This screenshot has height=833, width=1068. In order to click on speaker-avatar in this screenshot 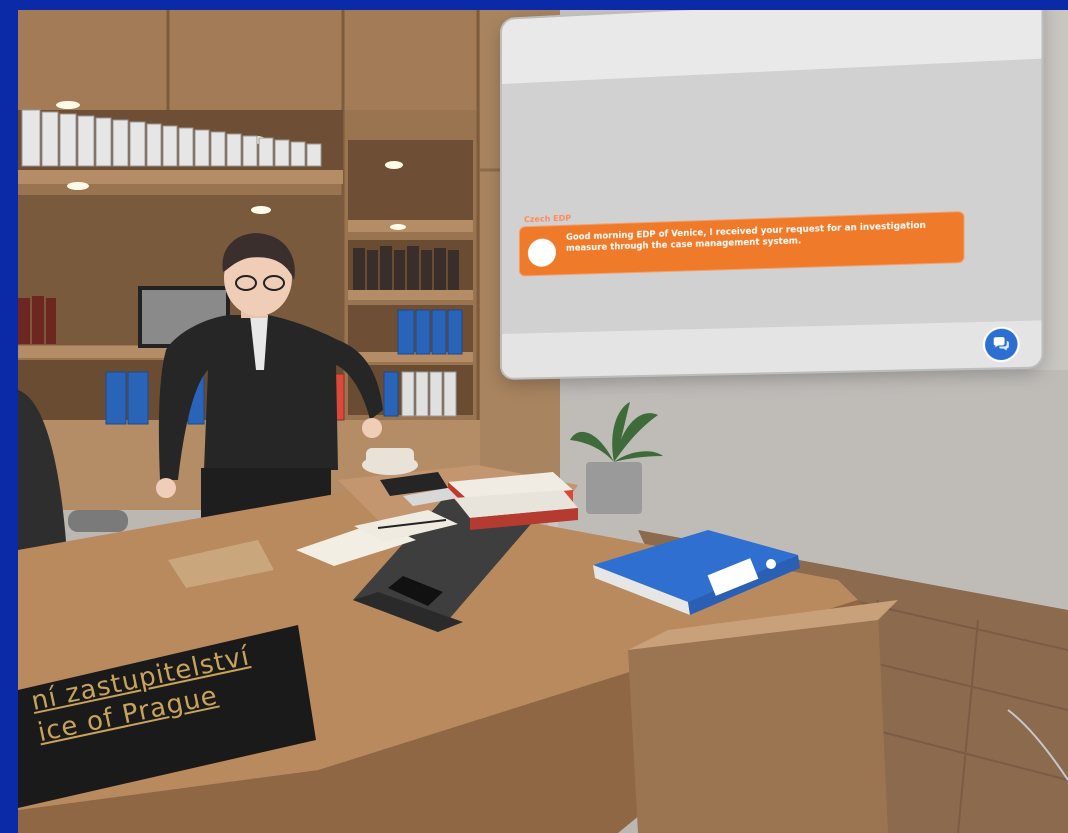, I will do `click(542, 252)`.